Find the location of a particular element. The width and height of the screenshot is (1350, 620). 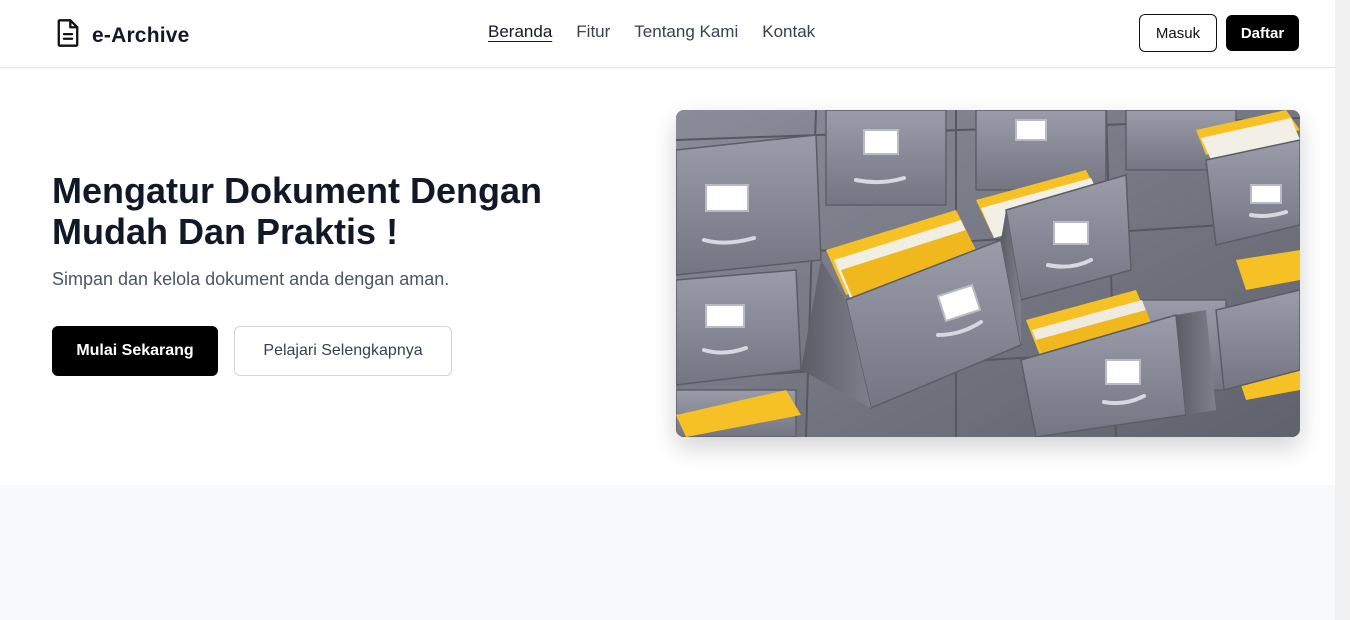

nav-link-beranda: Beranda is located at coordinates (520, 32).